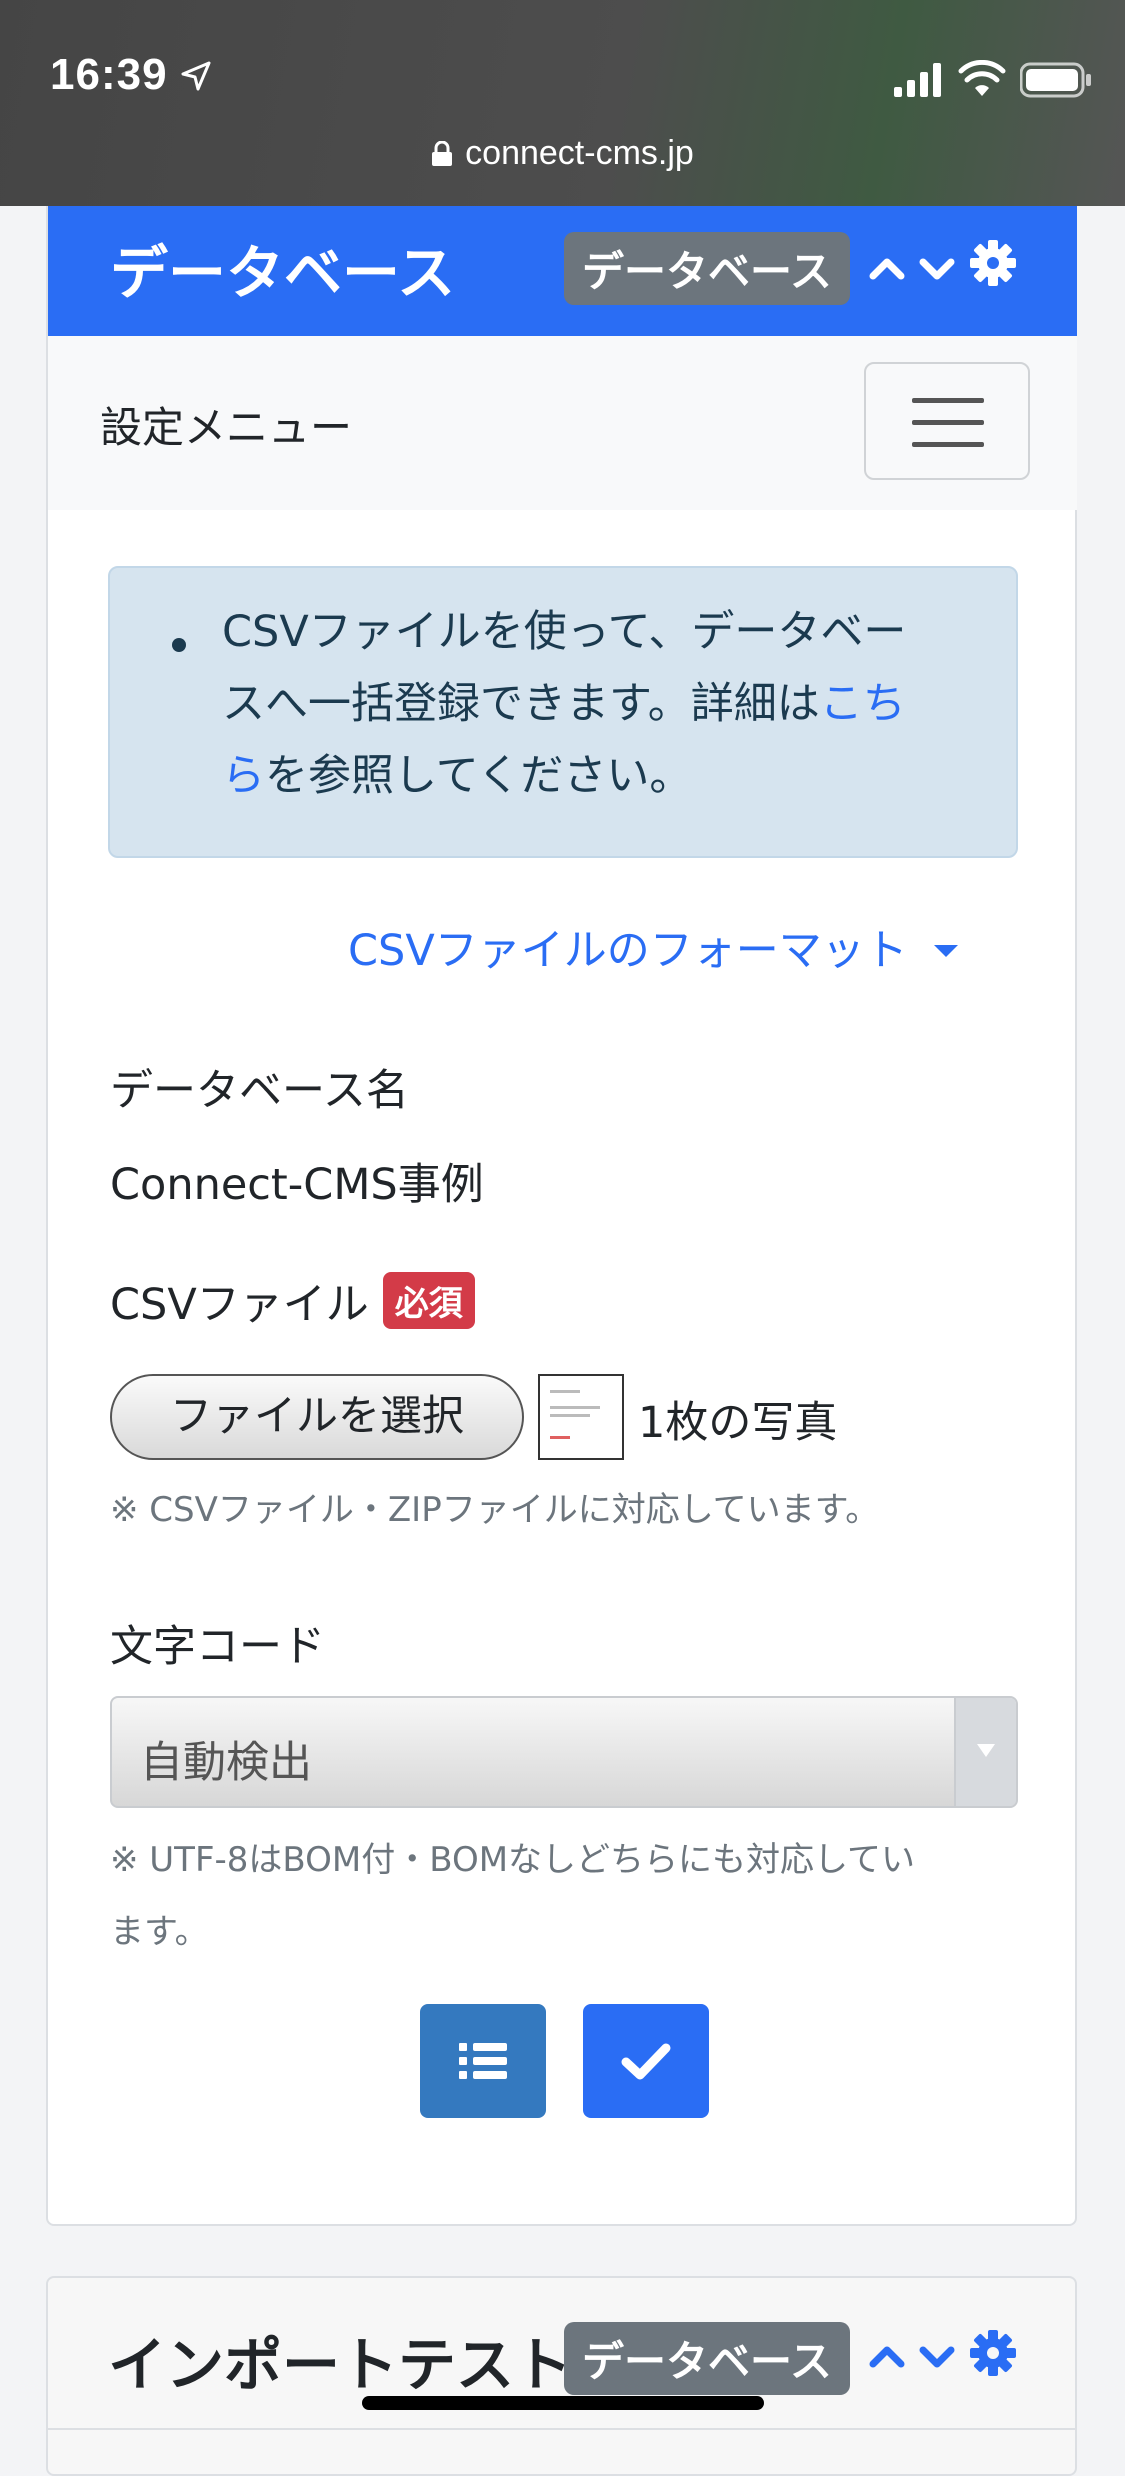 This screenshot has width=1125, height=2476. I want to click on csv-format-toggle-label: CSVファイルのフォーマット, so click(628, 951).